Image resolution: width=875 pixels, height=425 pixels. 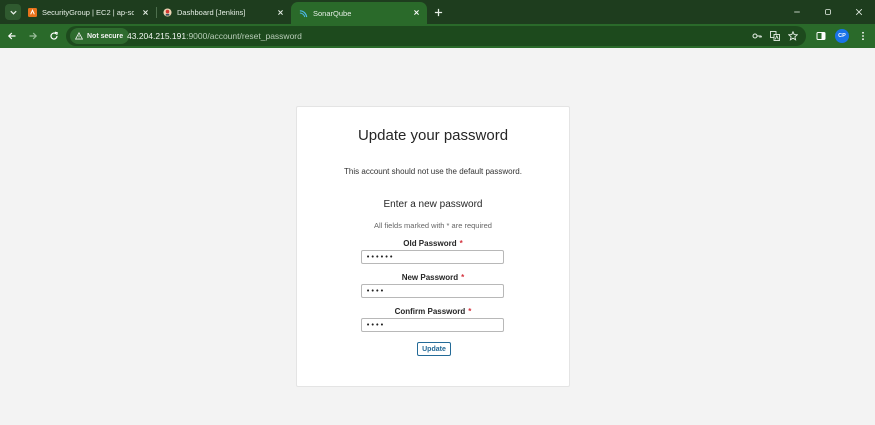 I want to click on sonarqube-icon, so click(x=303, y=13).